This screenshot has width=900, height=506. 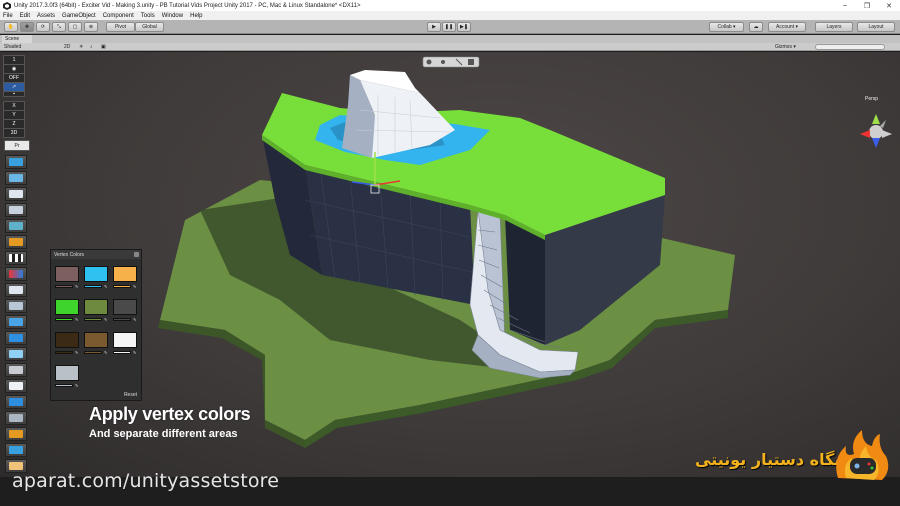 What do you see at coordinates (16, 450) in the screenshot?
I see `tool-fill-hole` at bounding box center [16, 450].